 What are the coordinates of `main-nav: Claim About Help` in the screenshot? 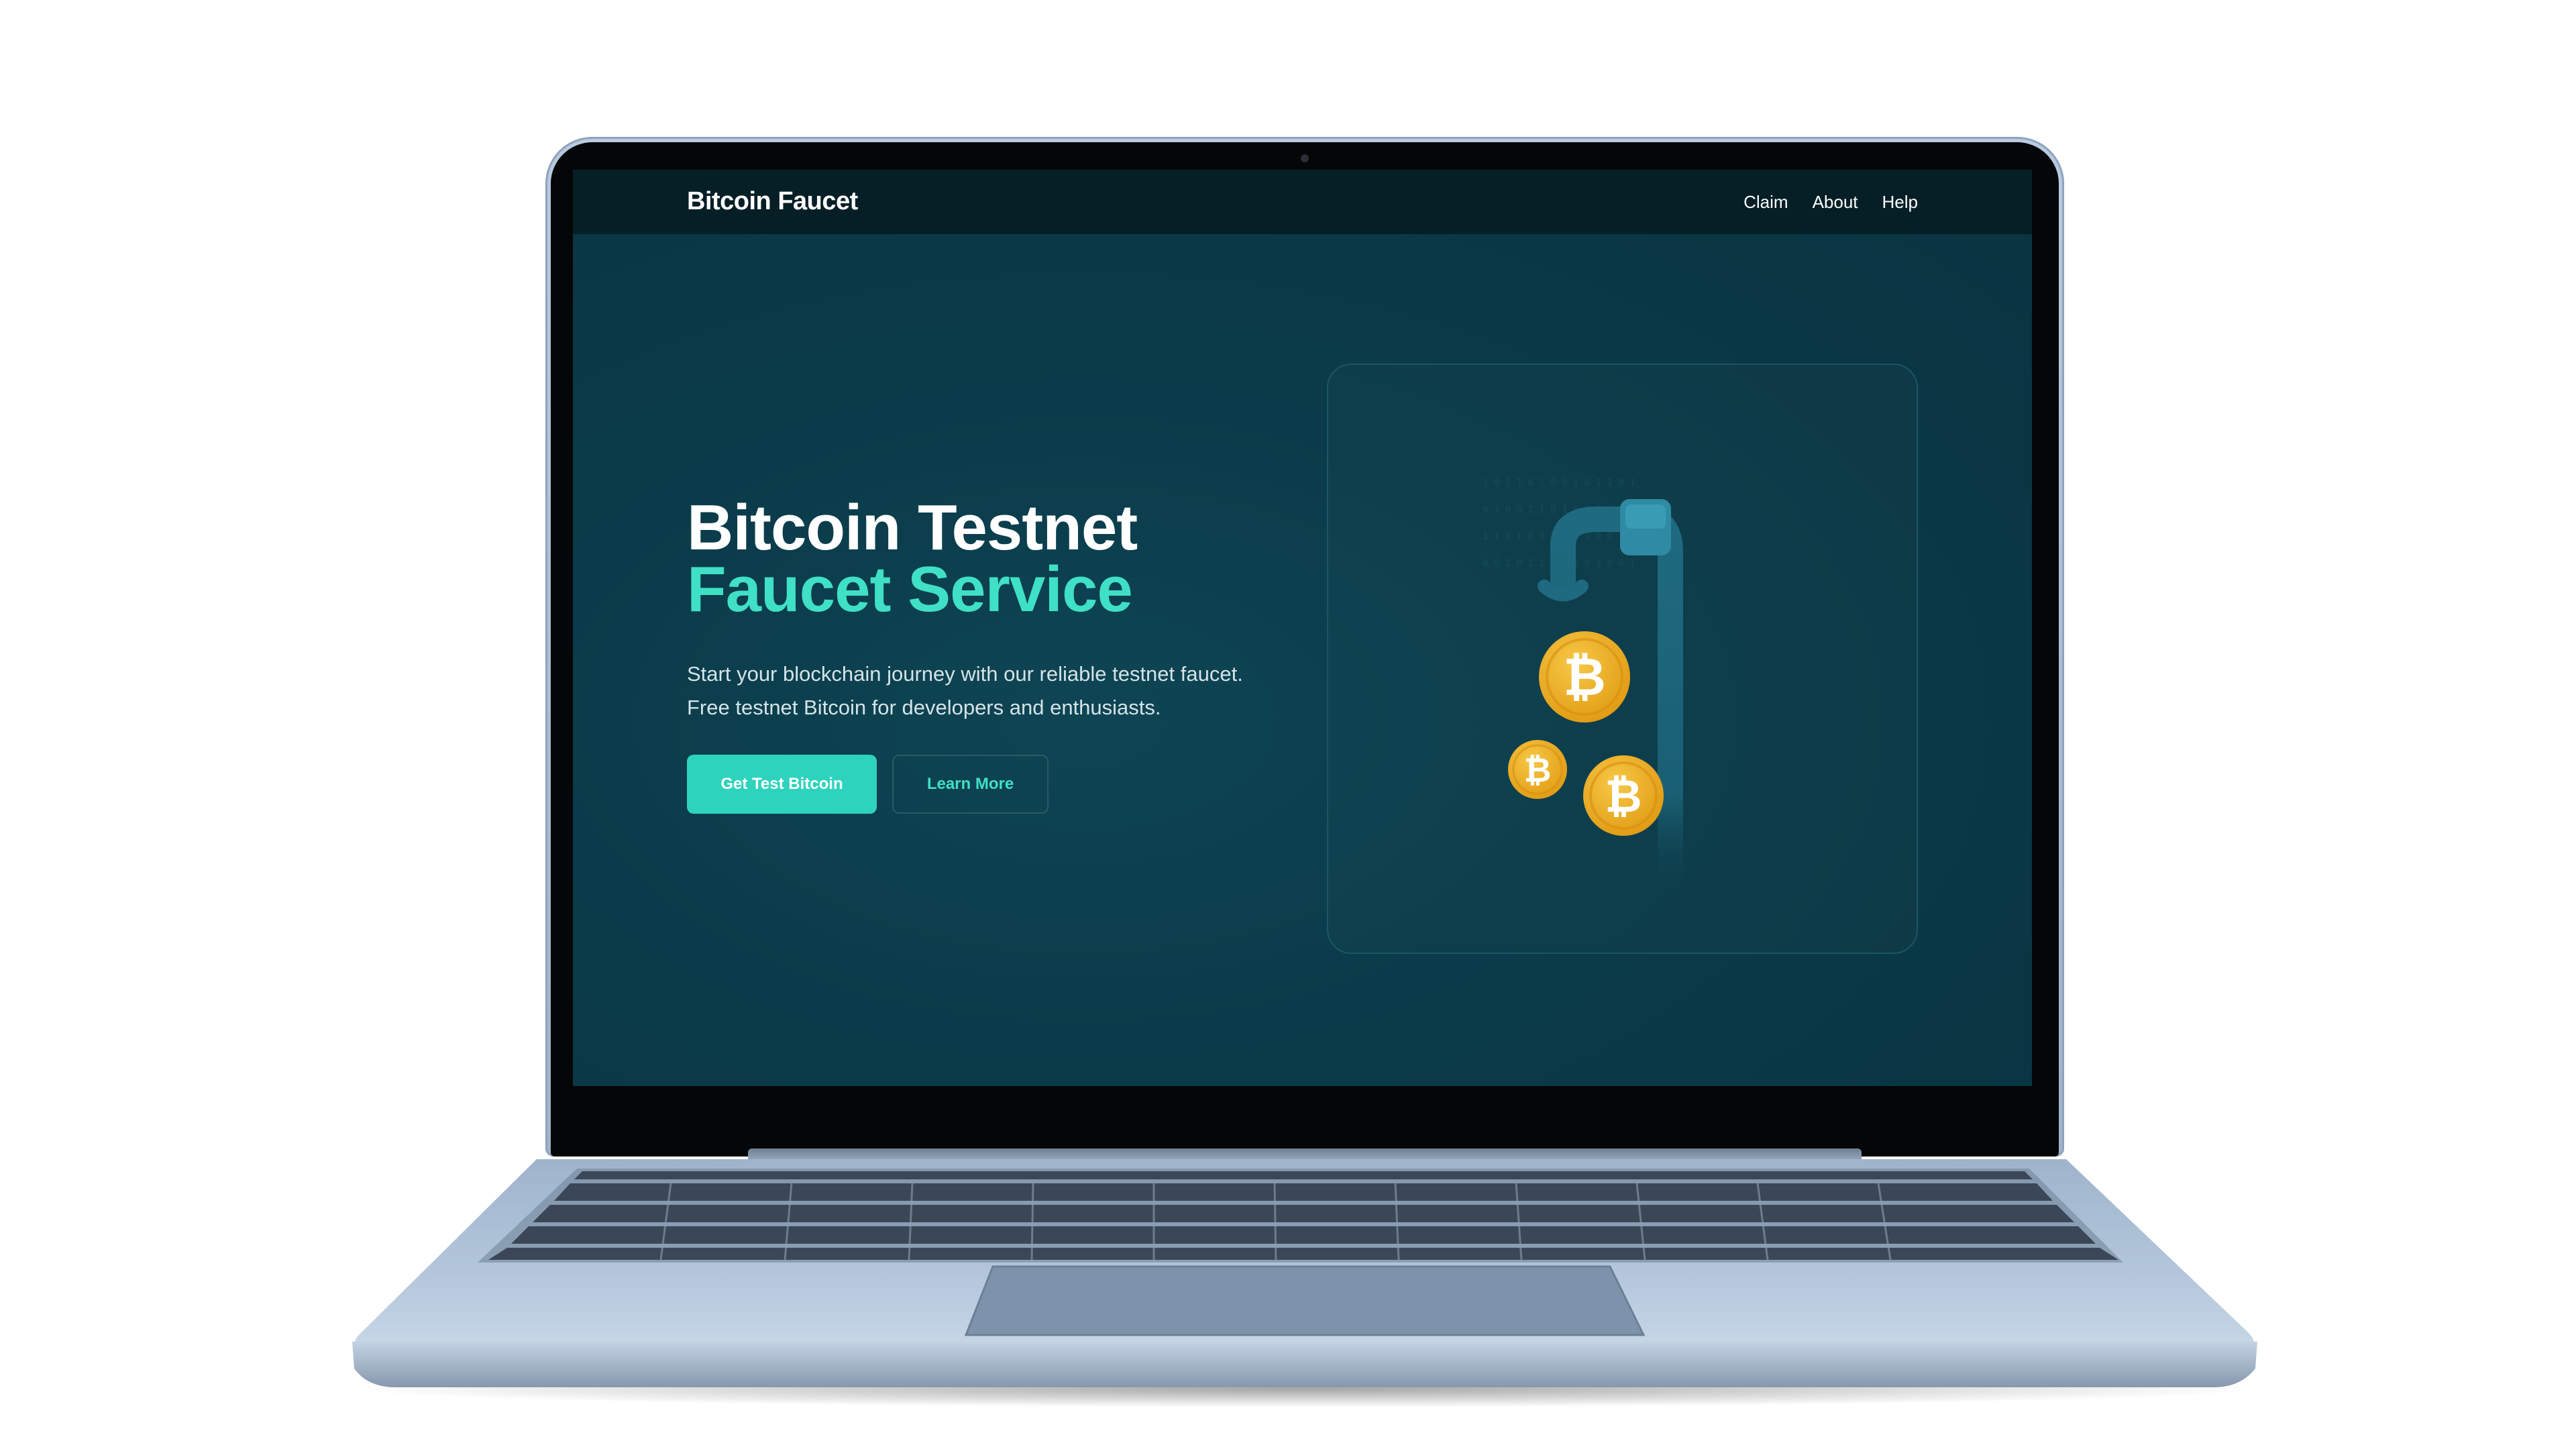 It's located at (1830, 202).